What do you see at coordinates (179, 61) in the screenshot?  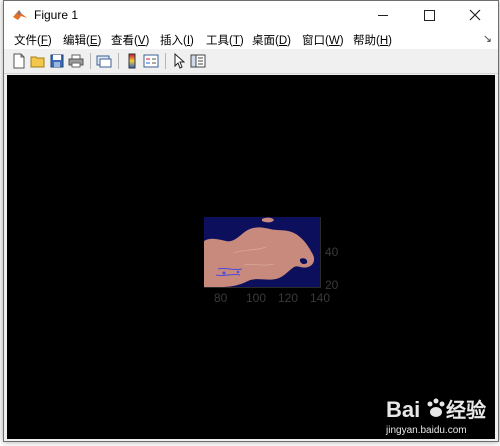 I see `edit-plot-arrow-icon` at bounding box center [179, 61].